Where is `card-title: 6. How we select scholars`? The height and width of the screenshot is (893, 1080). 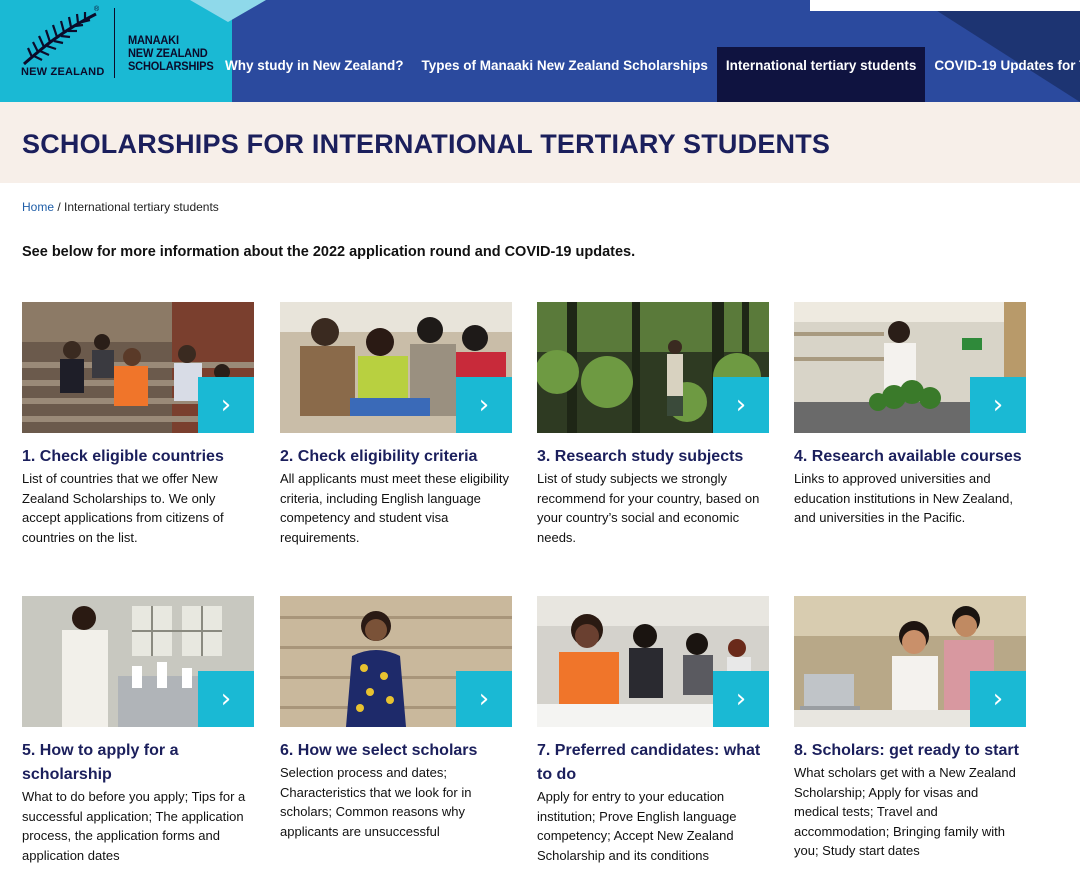 card-title: 6. How we select scholars is located at coordinates (396, 751).